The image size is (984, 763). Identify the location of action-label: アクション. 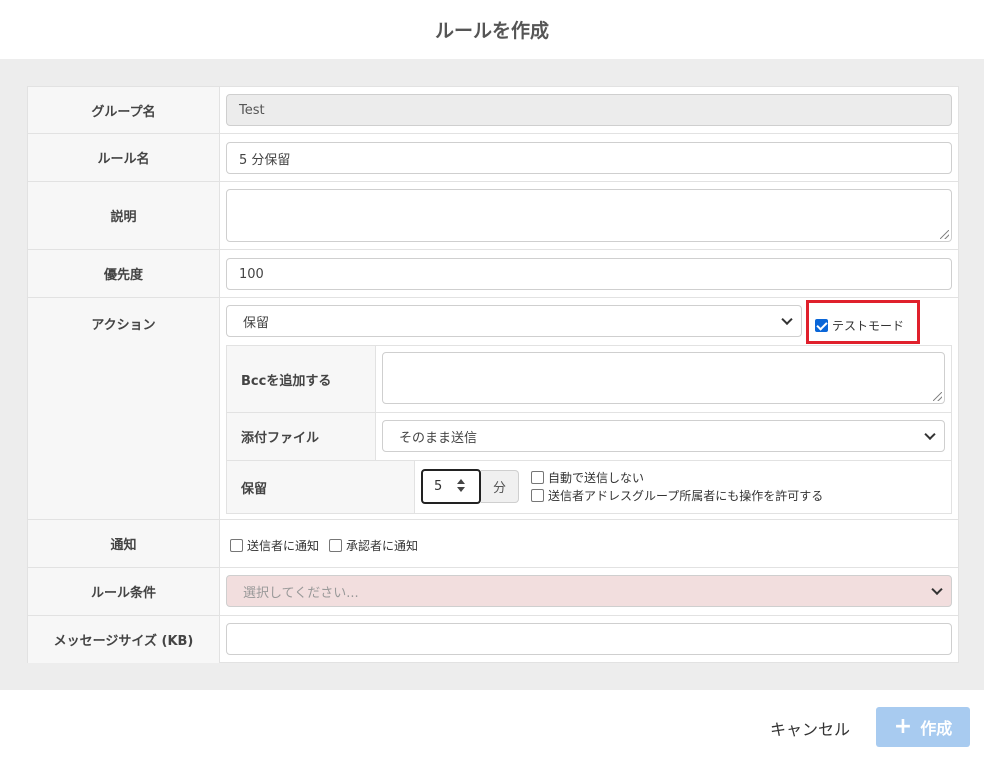
(124, 408).